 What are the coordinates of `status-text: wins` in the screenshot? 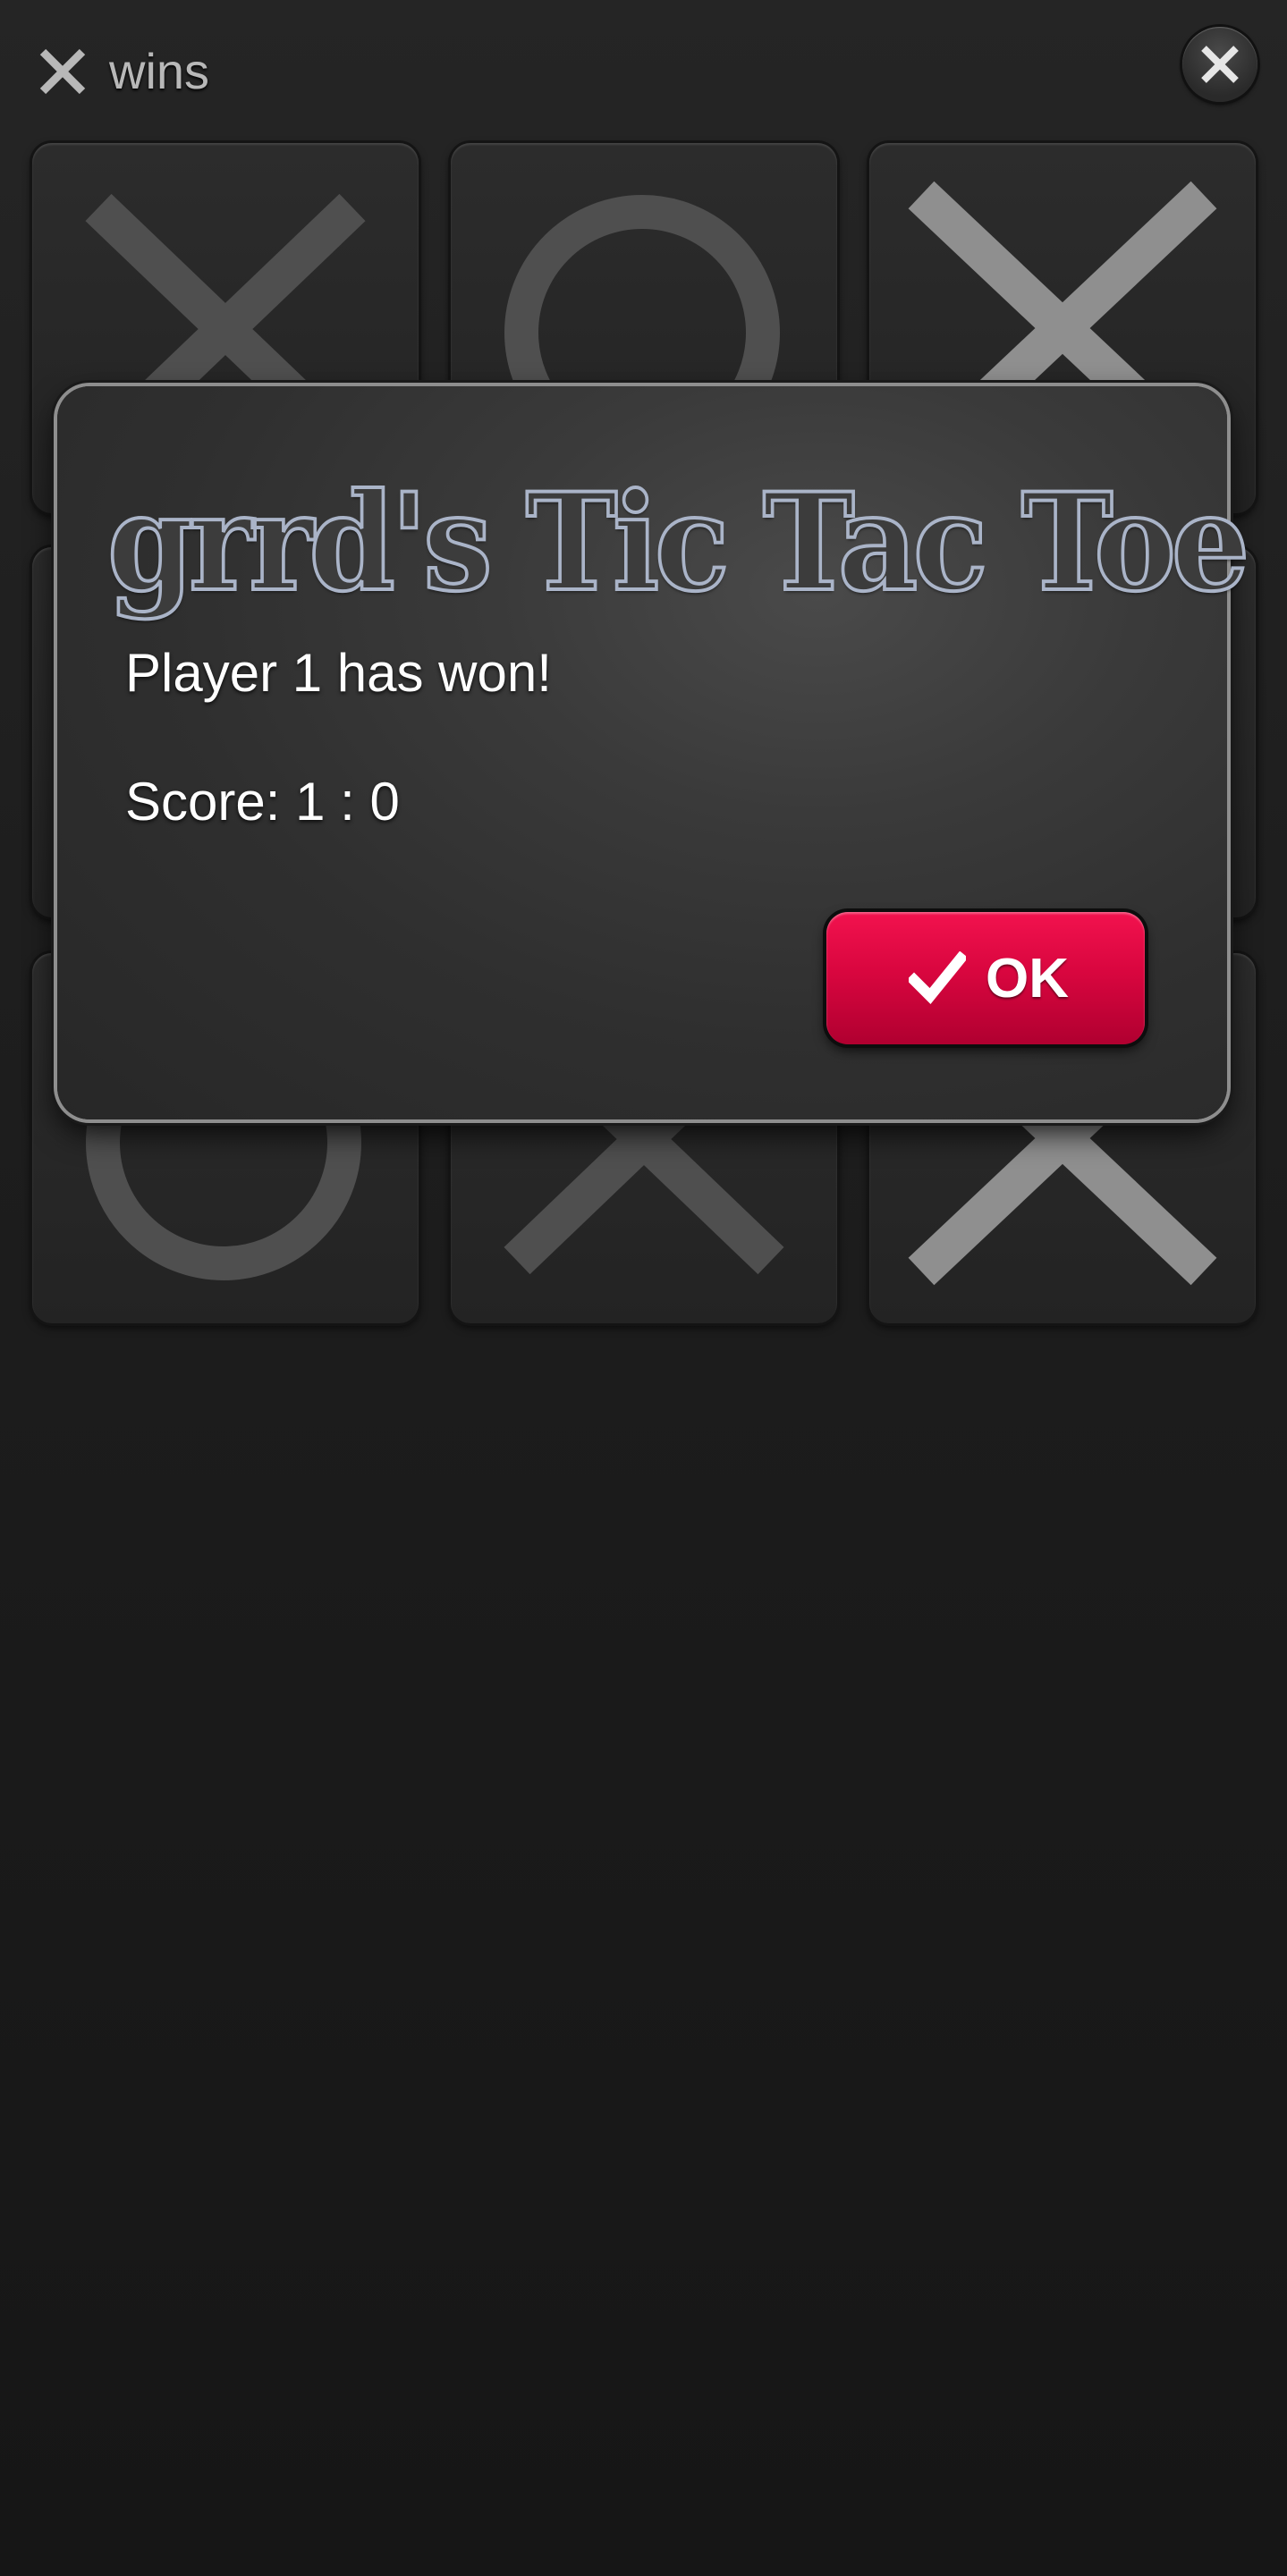 It's located at (159, 71).